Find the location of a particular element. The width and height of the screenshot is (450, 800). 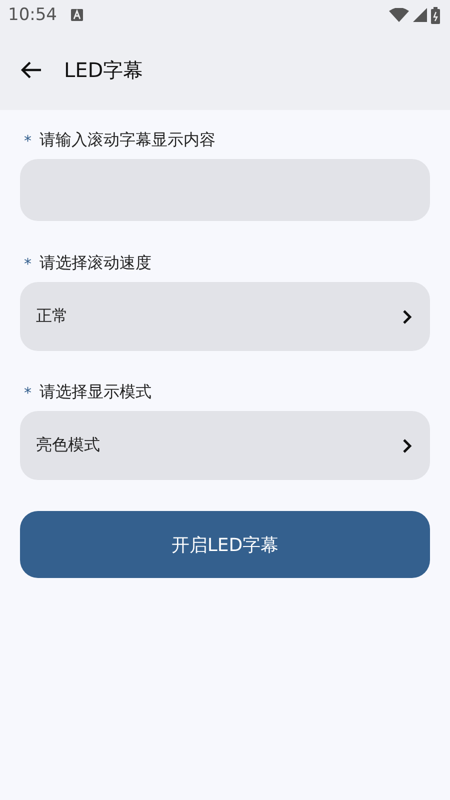

field-label: 请选择滚动速度 is located at coordinates (96, 263).